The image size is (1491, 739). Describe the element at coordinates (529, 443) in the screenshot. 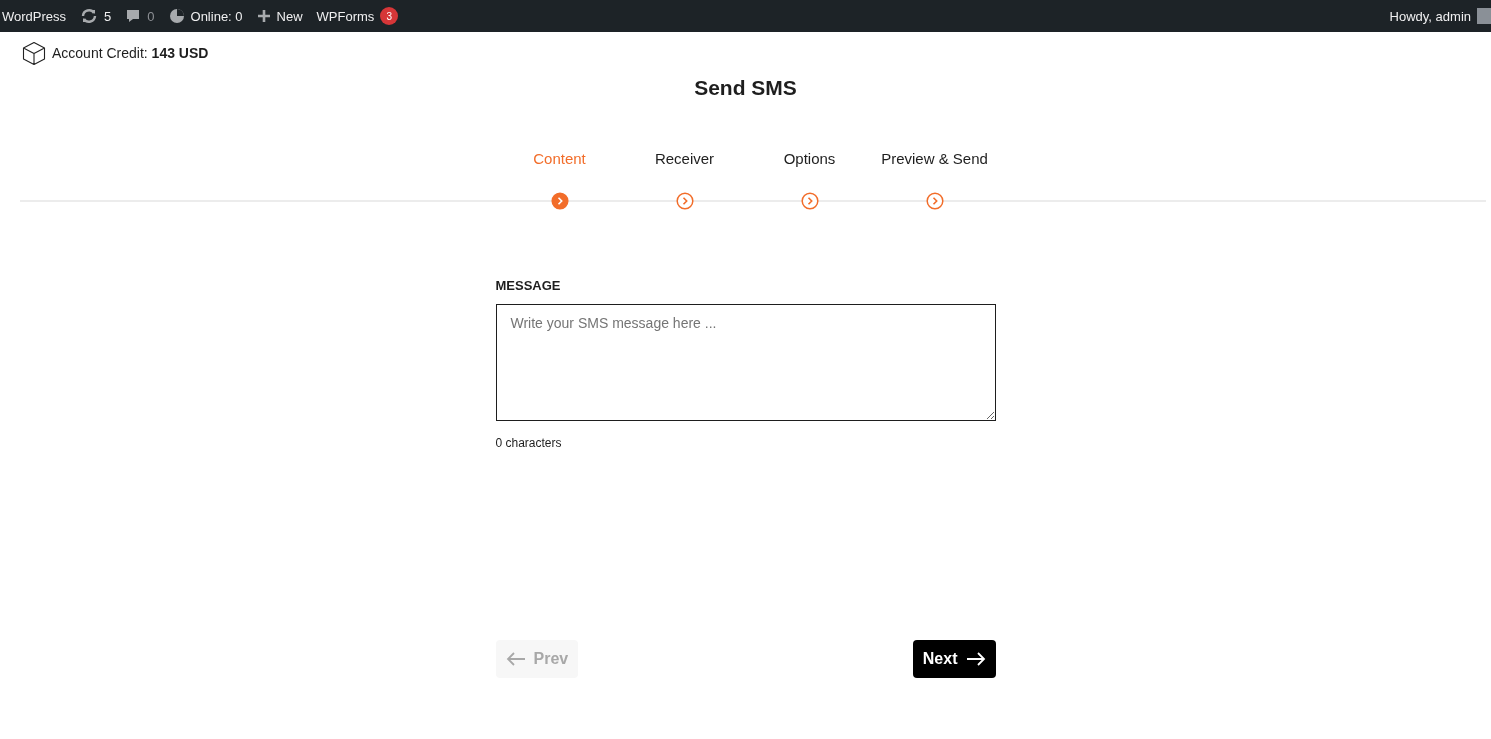

I see `character-count: 0 characters` at that location.